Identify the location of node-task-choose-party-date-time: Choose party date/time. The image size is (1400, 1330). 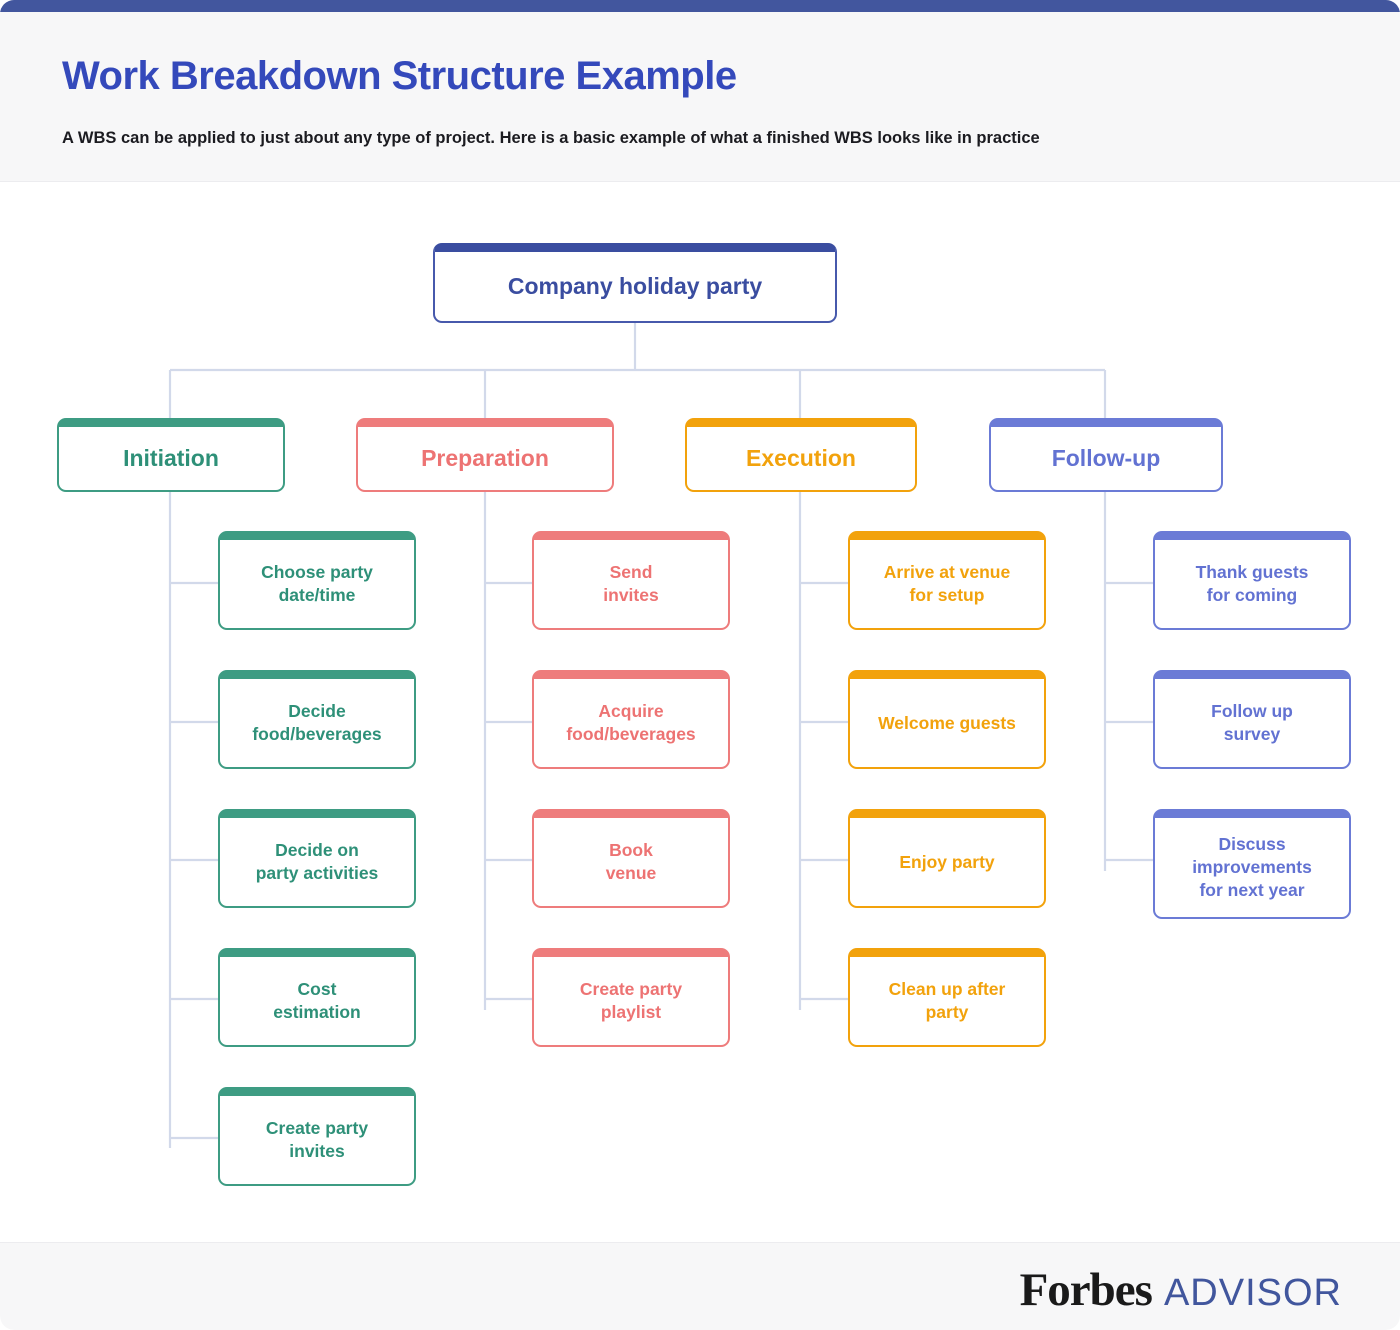
(317, 580).